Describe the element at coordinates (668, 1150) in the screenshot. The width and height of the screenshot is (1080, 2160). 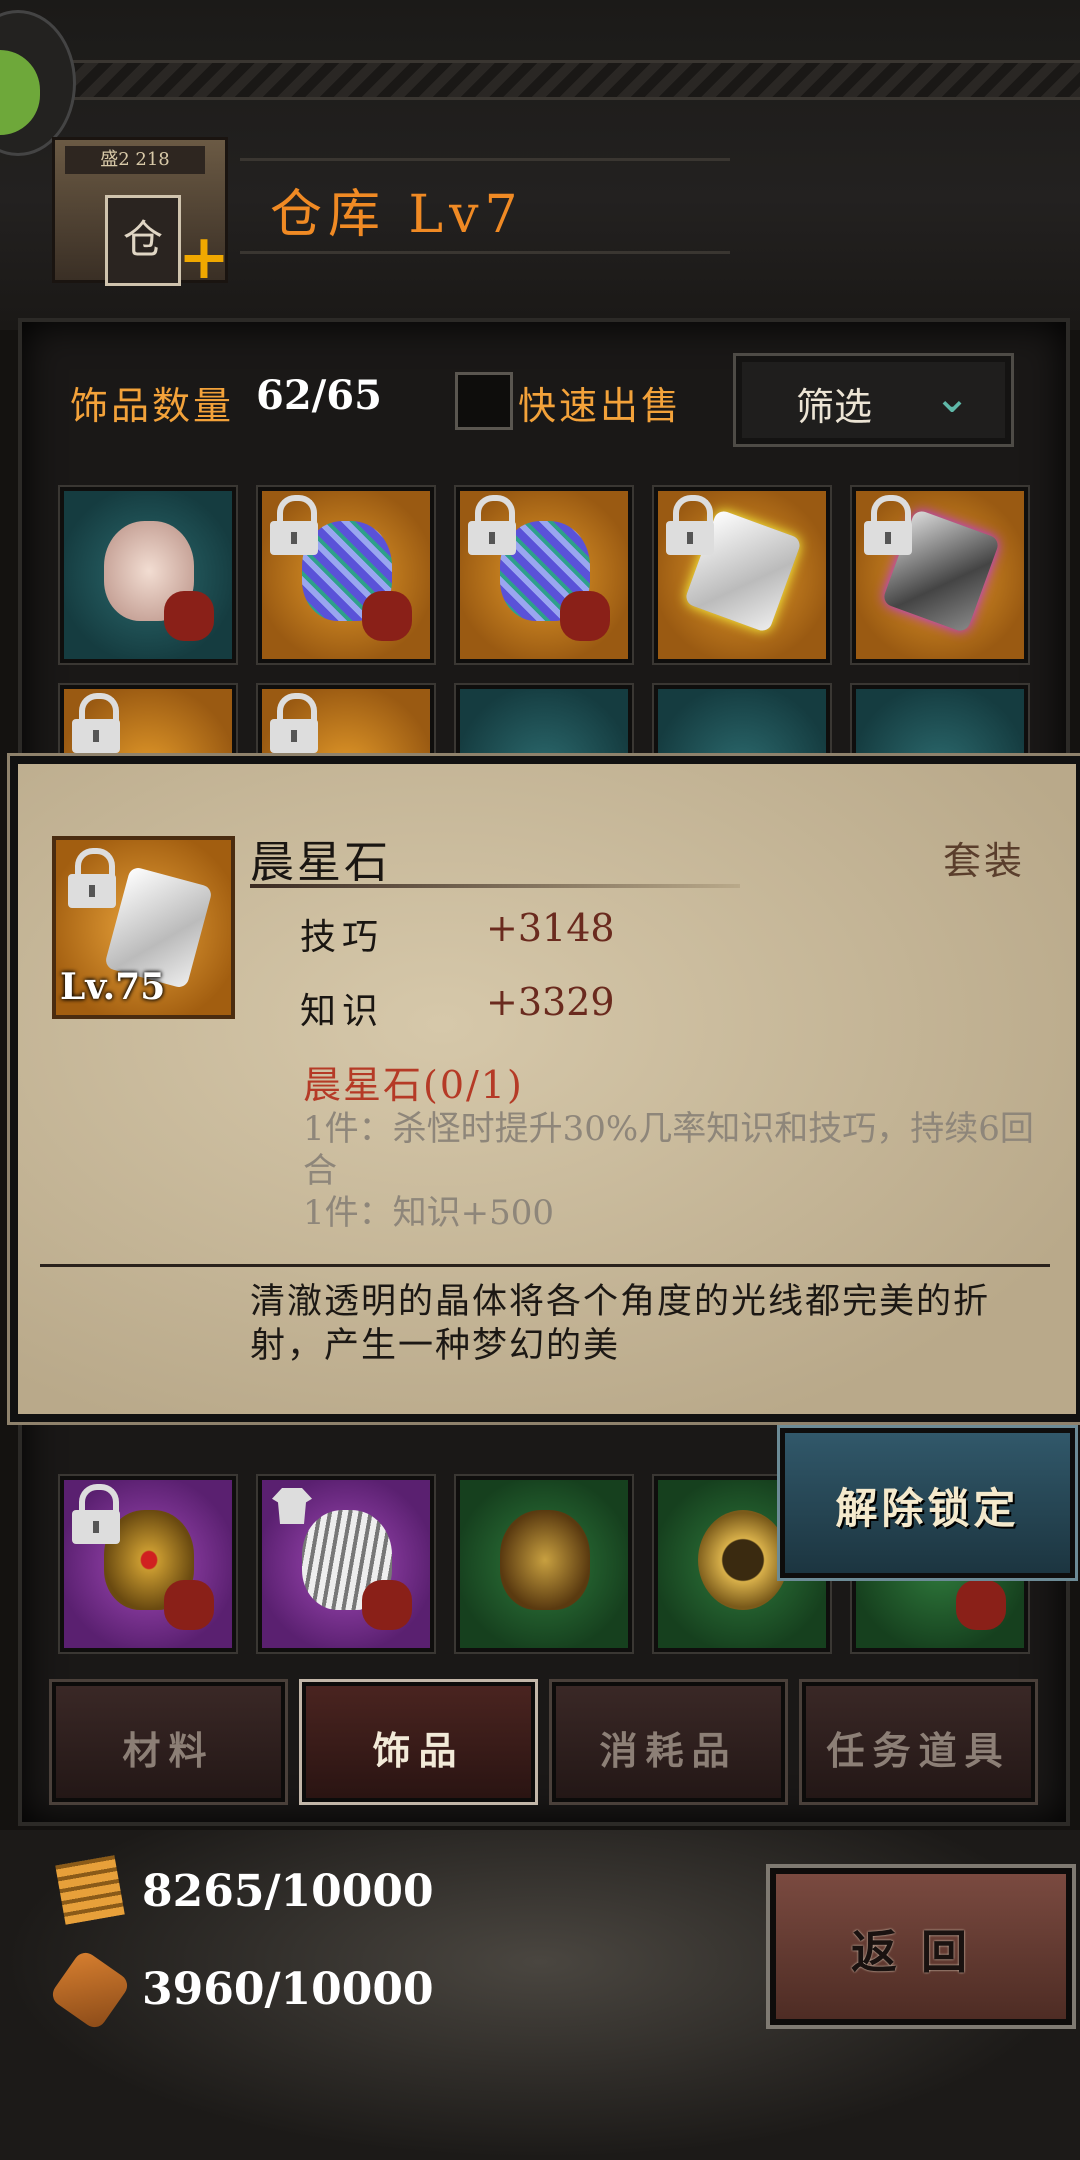
I see `set-effect-line: 1件：杀怪时提升30%几率知识和技巧，持续6回合` at that location.